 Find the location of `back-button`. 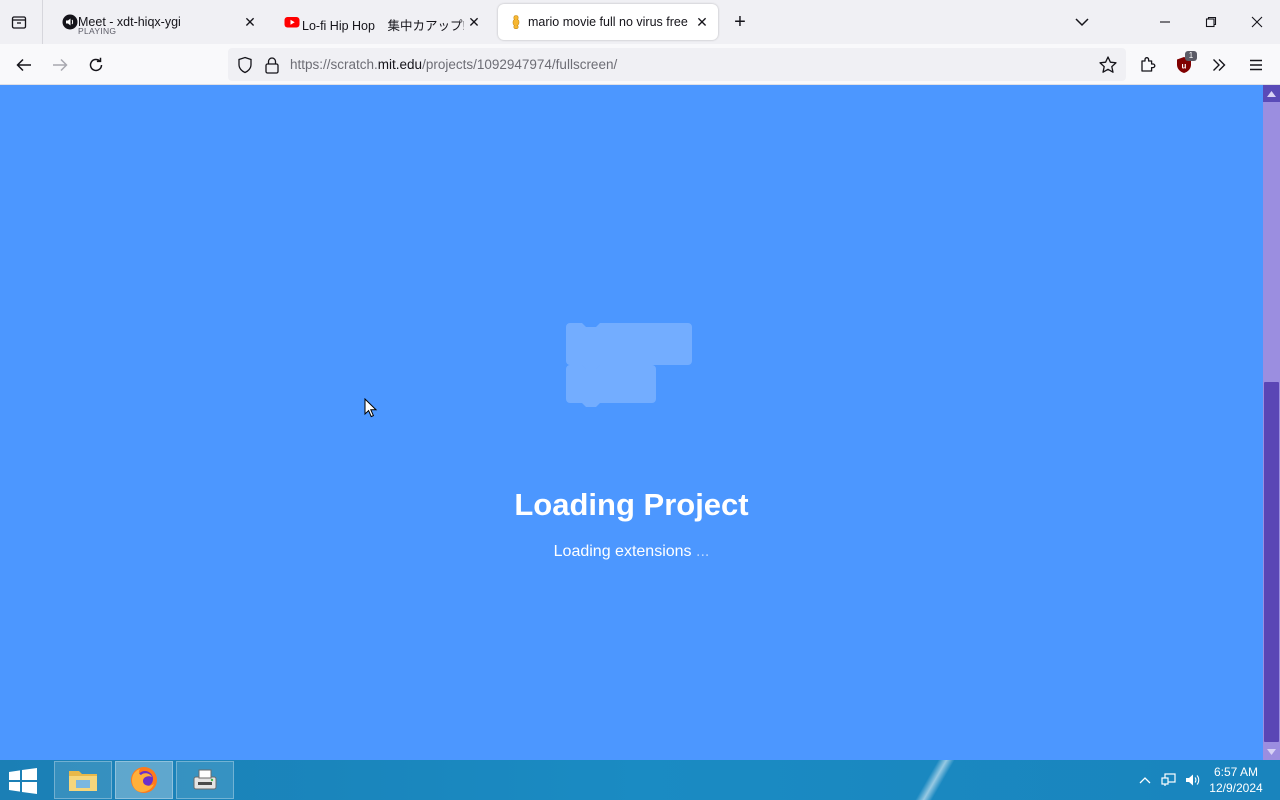

back-button is located at coordinates (24, 65).